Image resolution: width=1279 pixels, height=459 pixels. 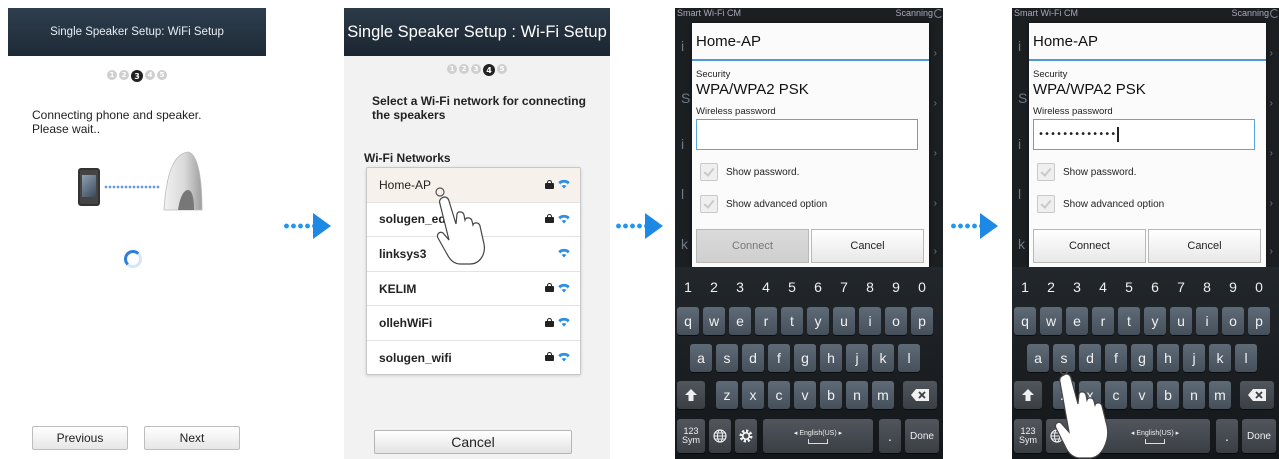 What do you see at coordinates (727, 395) in the screenshot?
I see `key-z: z` at bounding box center [727, 395].